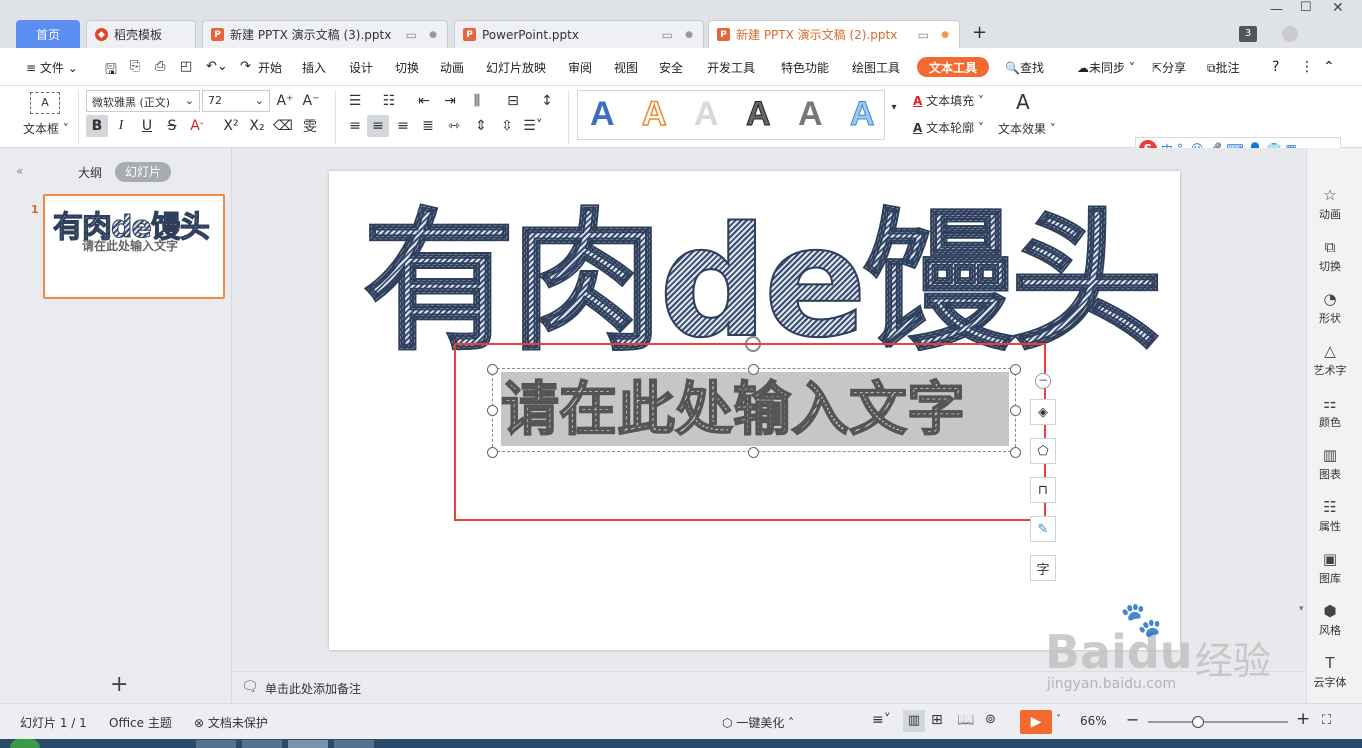 This screenshot has width=1362, height=748. Describe the element at coordinates (1326, 720) in the screenshot. I see `fit-window-icon: ⛶` at that location.